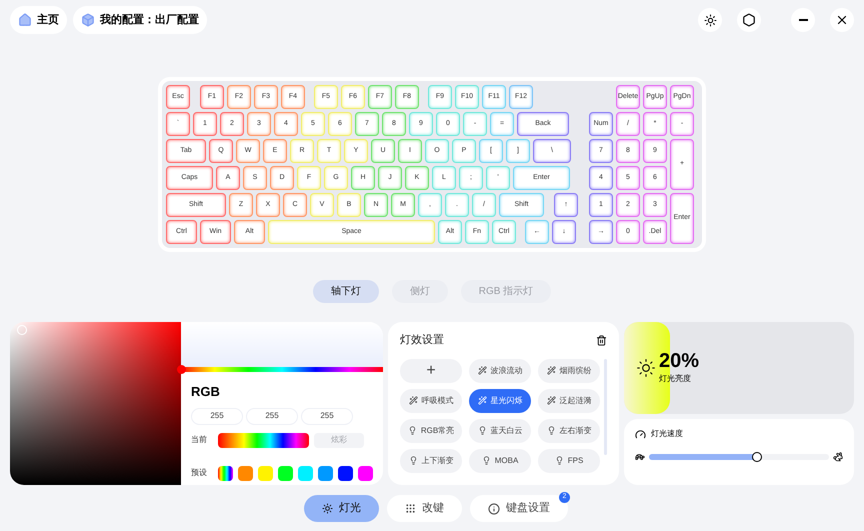 The height and width of the screenshot is (531, 864). I want to click on brightness-button, so click(710, 20).